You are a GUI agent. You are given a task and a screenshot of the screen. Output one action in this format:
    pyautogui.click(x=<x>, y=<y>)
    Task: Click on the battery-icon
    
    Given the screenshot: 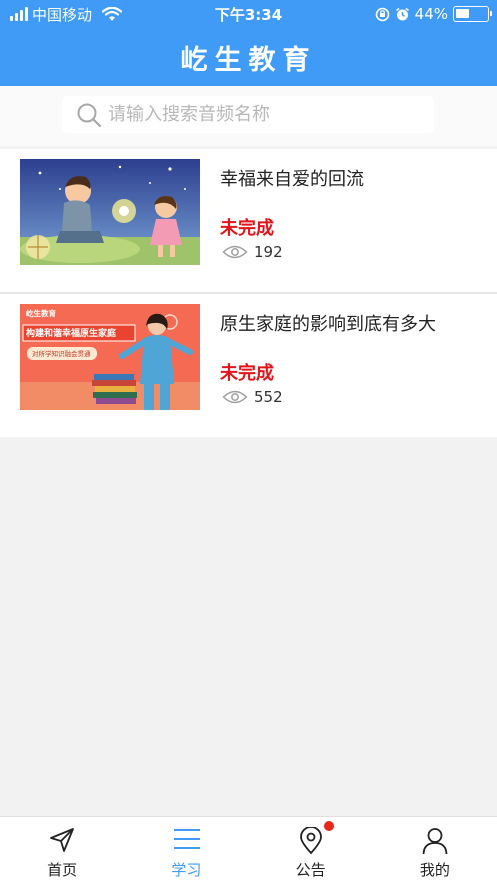 What is the action you would take?
    pyautogui.click(x=472, y=14)
    